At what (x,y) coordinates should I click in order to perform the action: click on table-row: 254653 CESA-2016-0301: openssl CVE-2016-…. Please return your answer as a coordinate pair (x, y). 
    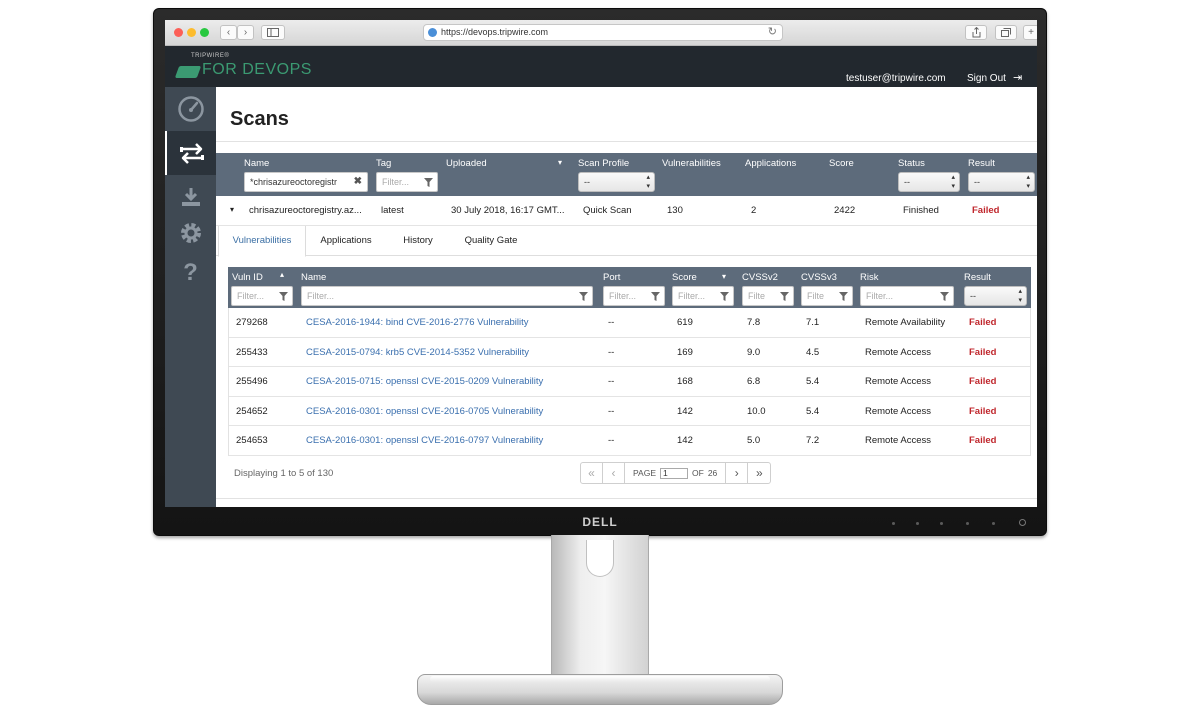
    Looking at the image, I should click on (629, 441).